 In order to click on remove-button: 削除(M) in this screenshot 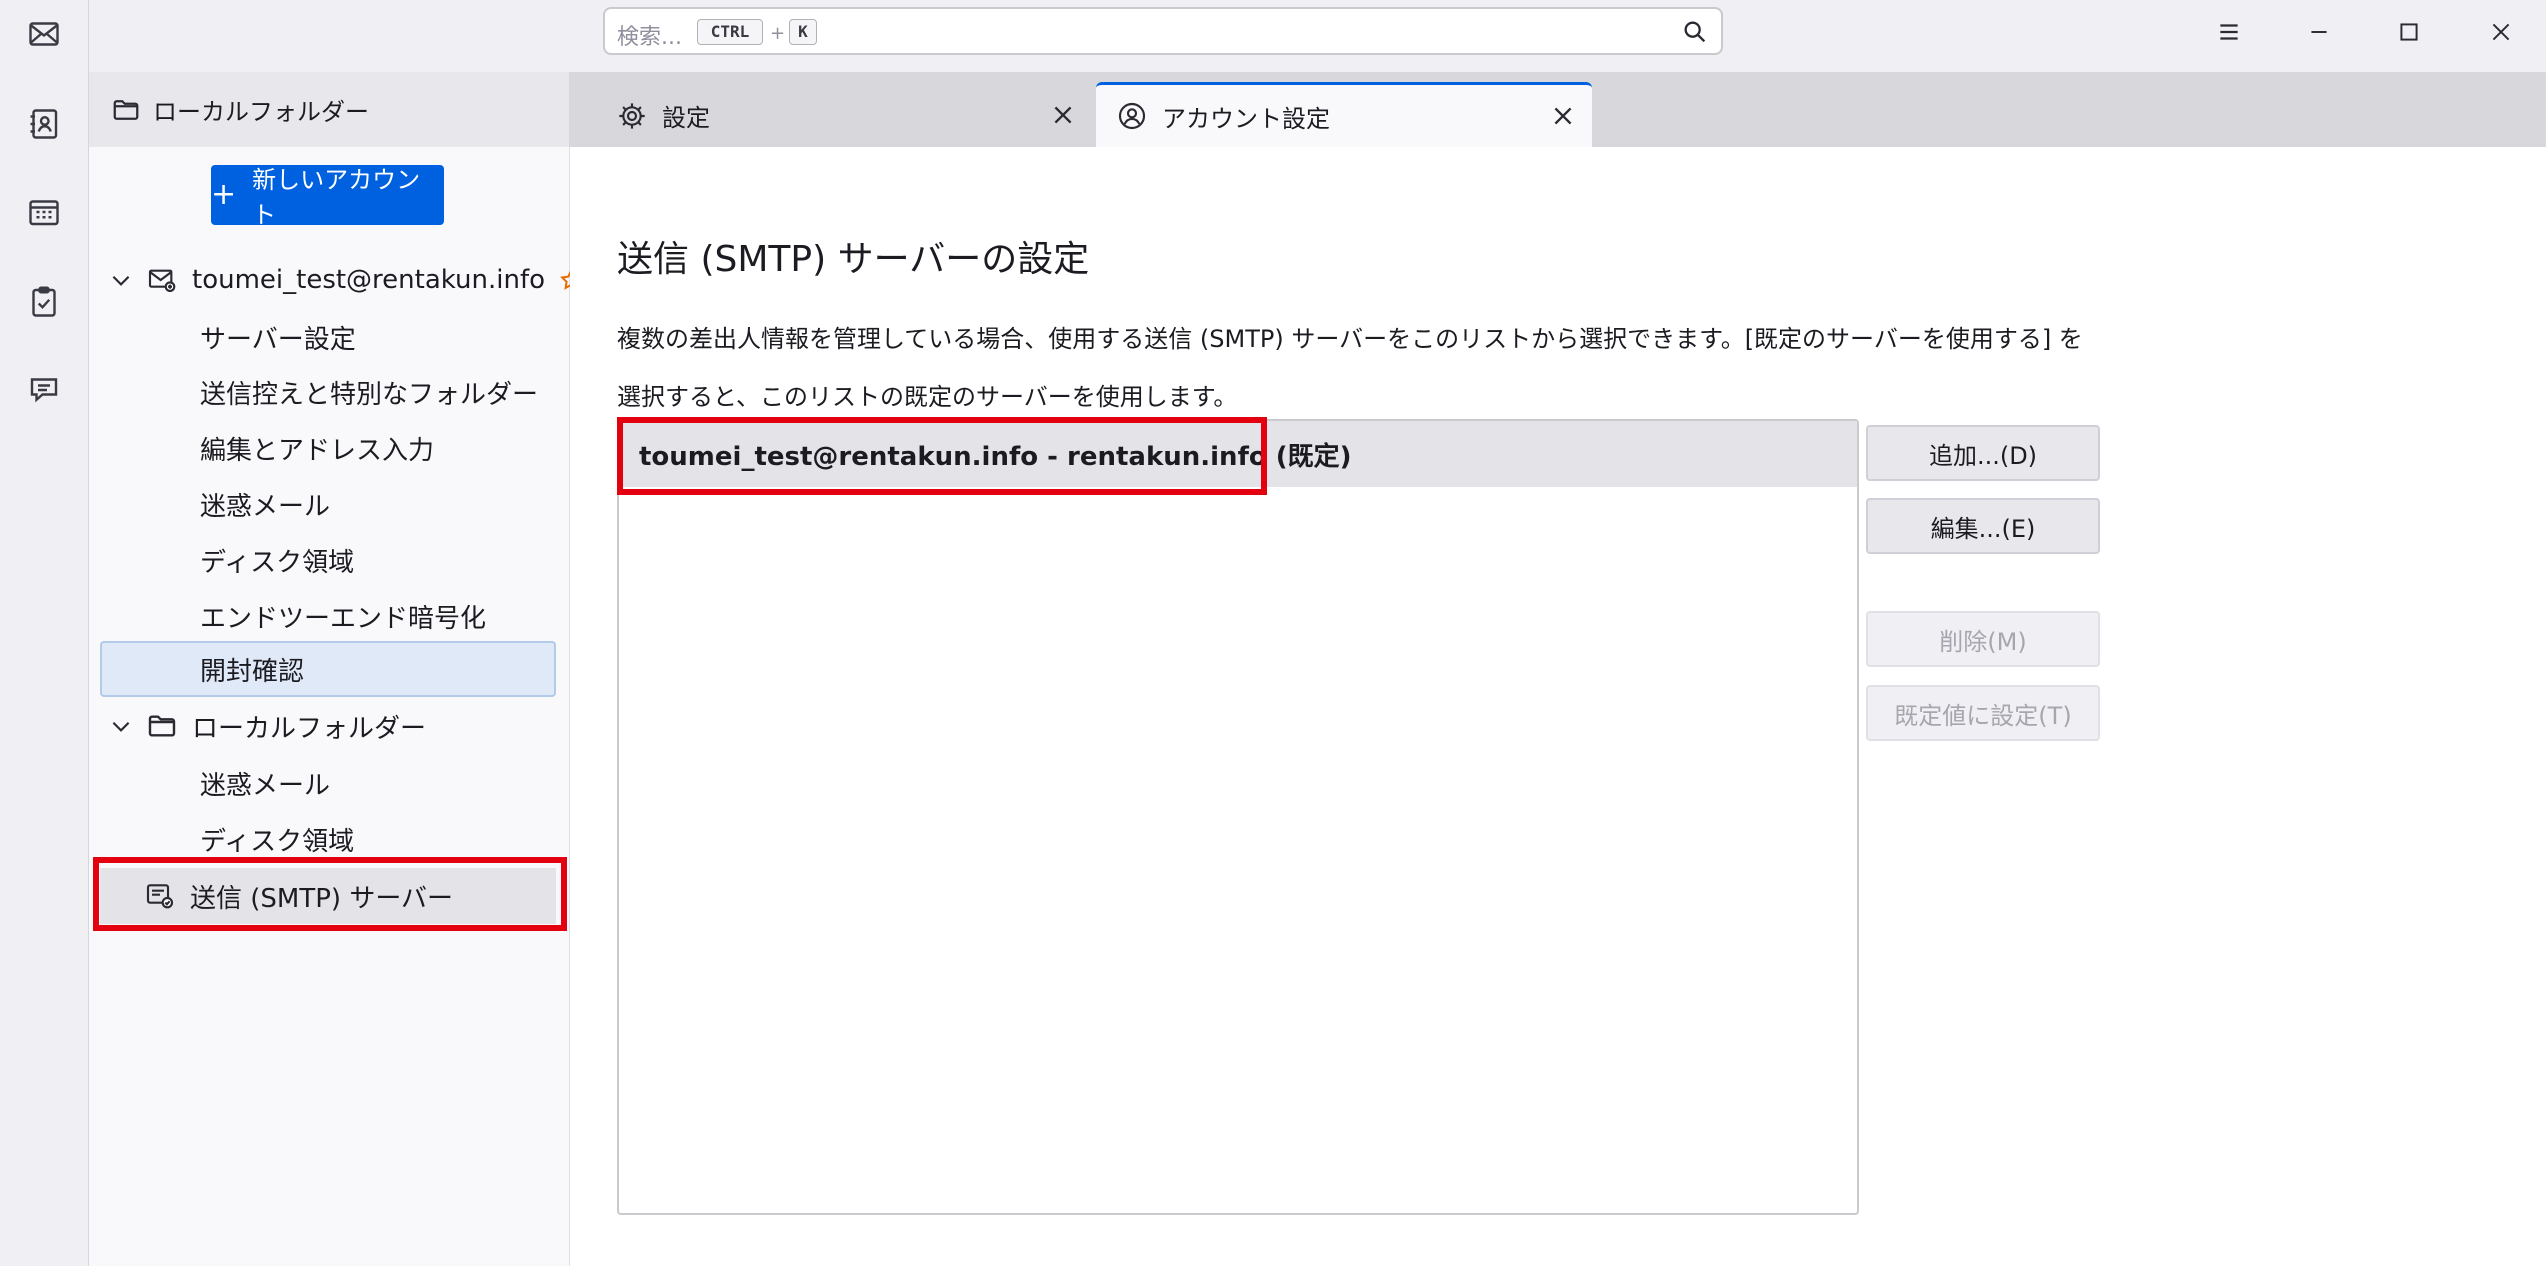, I will do `click(1983, 639)`.